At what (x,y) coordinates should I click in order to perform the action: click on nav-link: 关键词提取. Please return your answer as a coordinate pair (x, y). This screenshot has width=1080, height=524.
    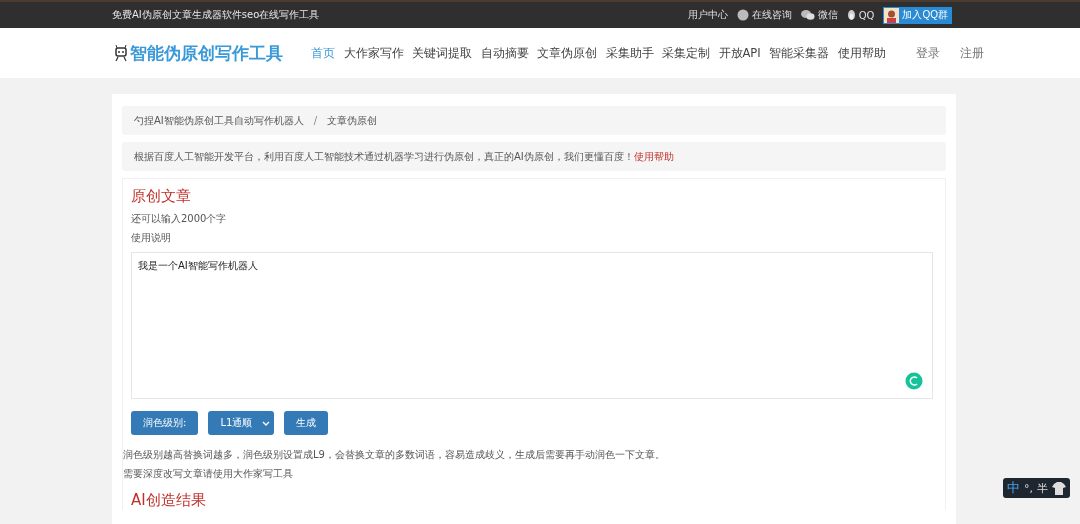
    Looking at the image, I should click on (442, 53).